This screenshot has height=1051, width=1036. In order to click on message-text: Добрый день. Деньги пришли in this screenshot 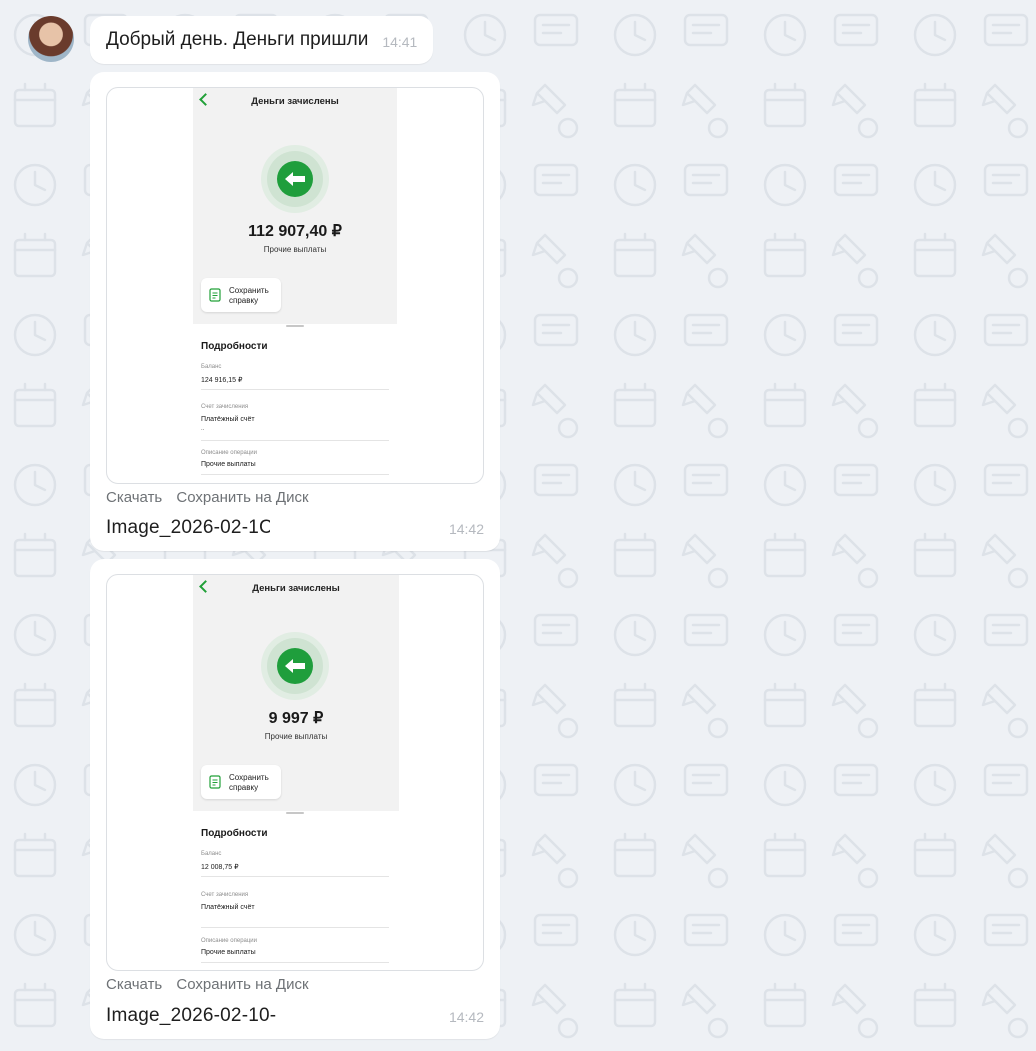, I will do `click(237, 39)`.